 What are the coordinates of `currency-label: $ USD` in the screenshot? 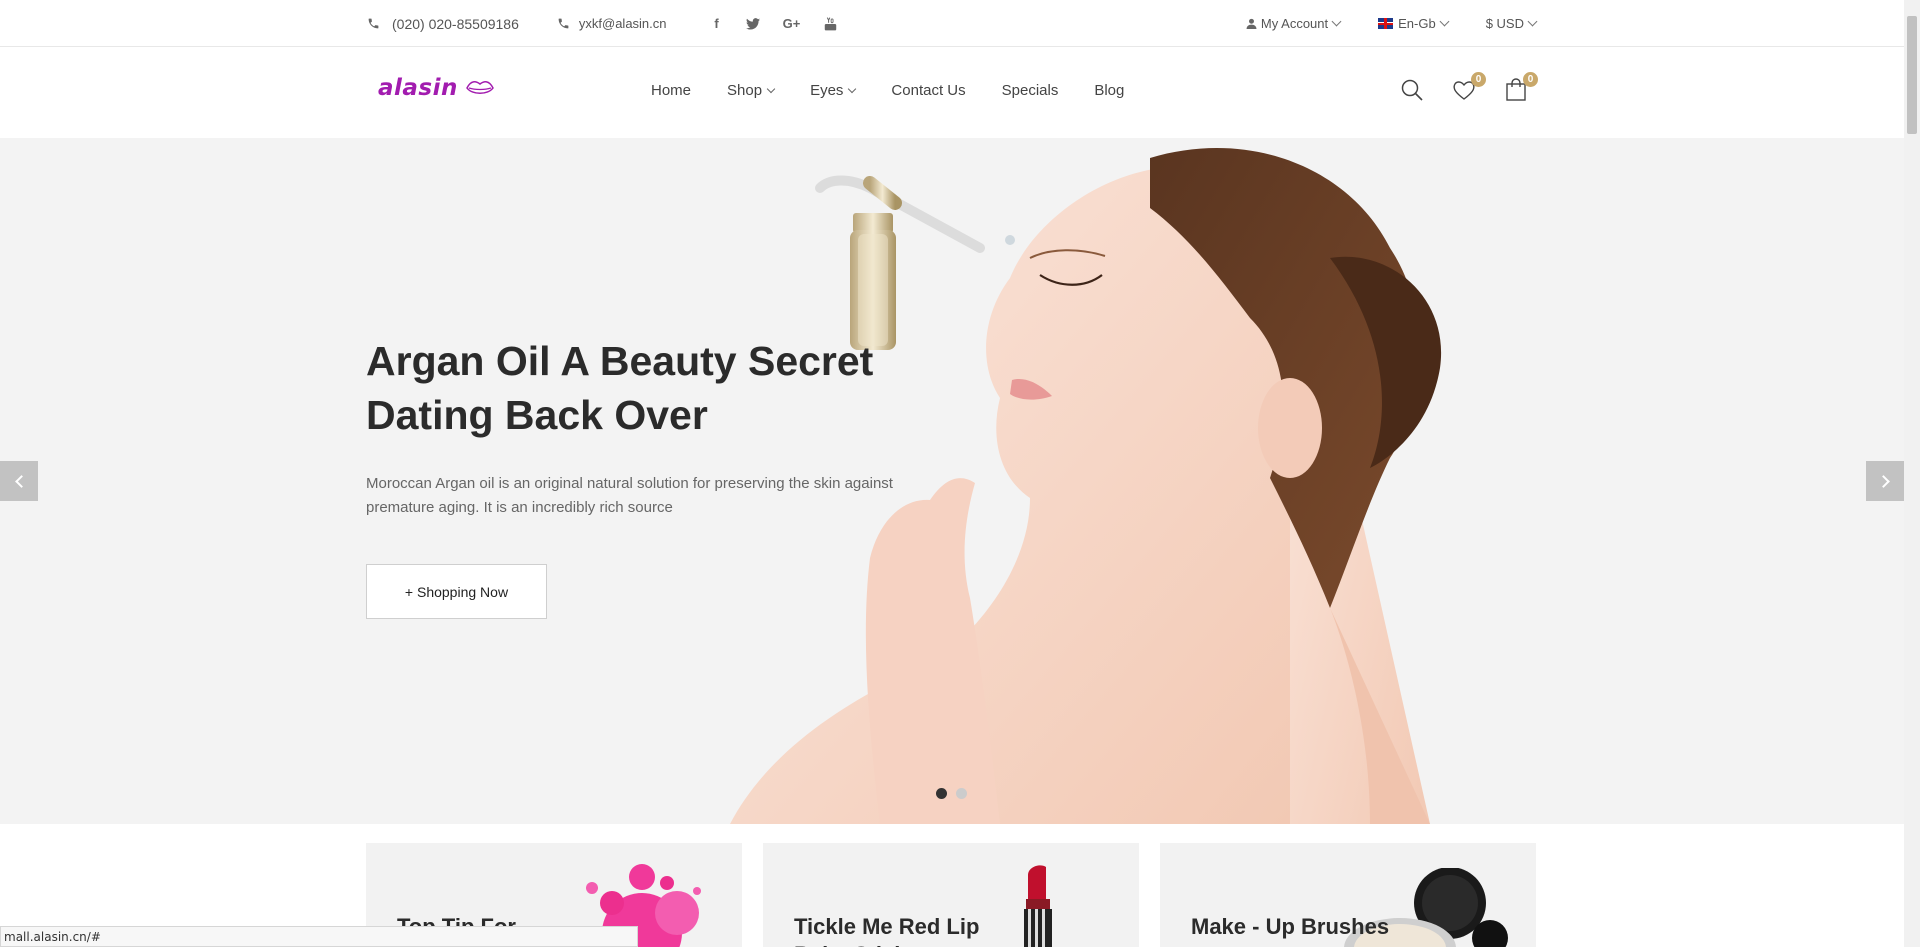 It's located at (1504, 23).